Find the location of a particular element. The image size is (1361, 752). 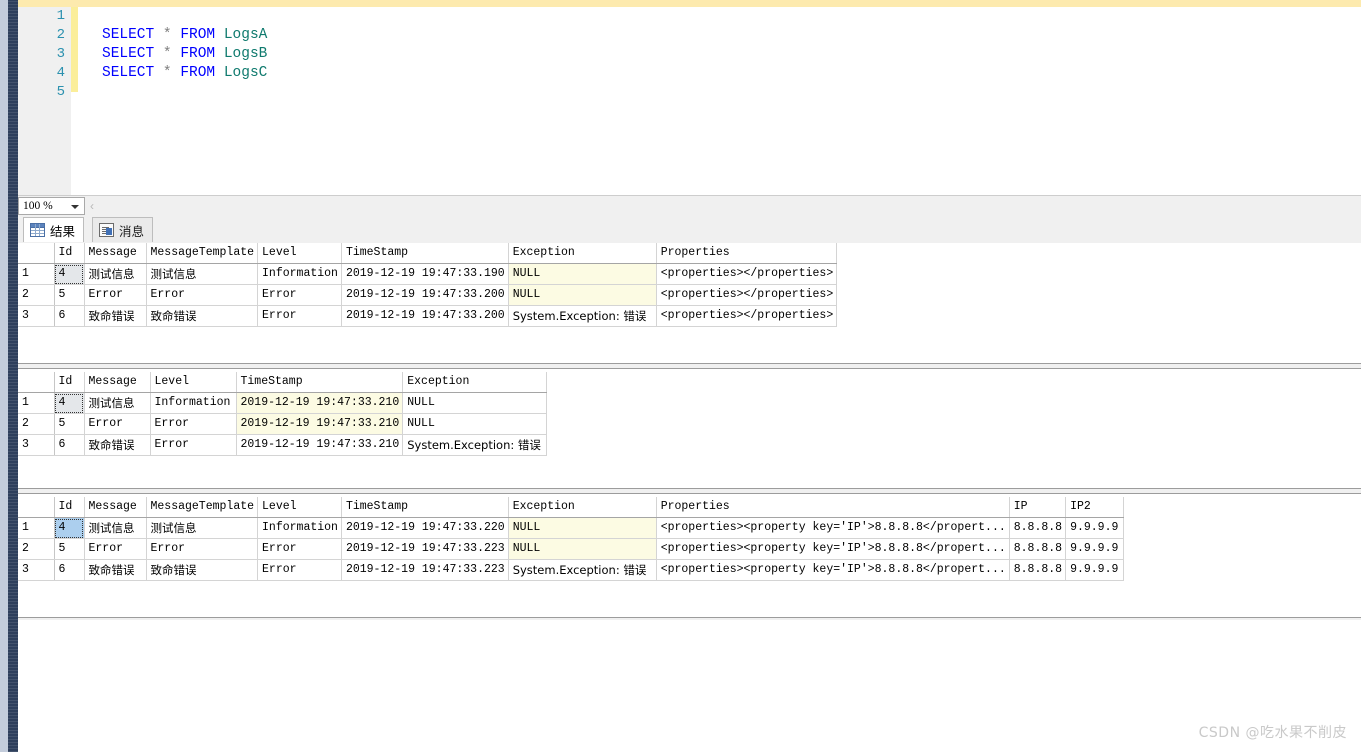

code-line-3: SELECT * FROM LogsB is located at coordinates (184, 54).